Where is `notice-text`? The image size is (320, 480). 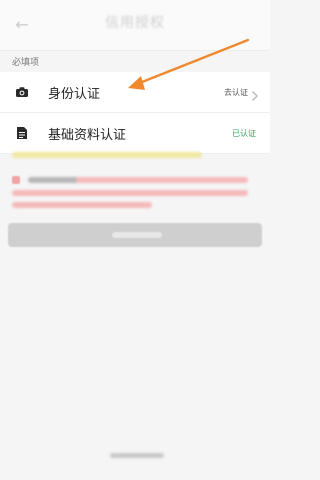
notice-text is located at coordinates (107, 155).